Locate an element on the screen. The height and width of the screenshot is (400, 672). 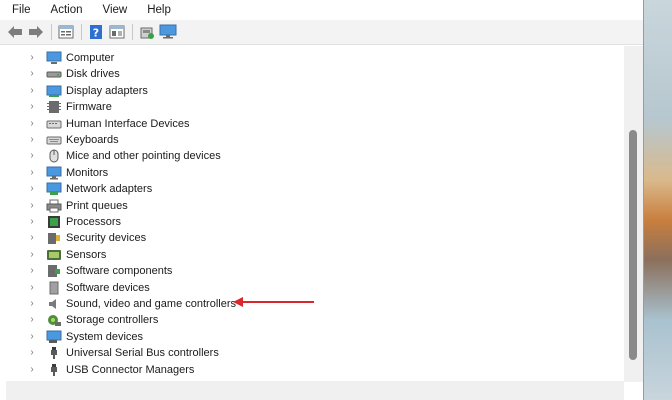
tree-item-computer: › Computer is located at coordinates (286, 58).